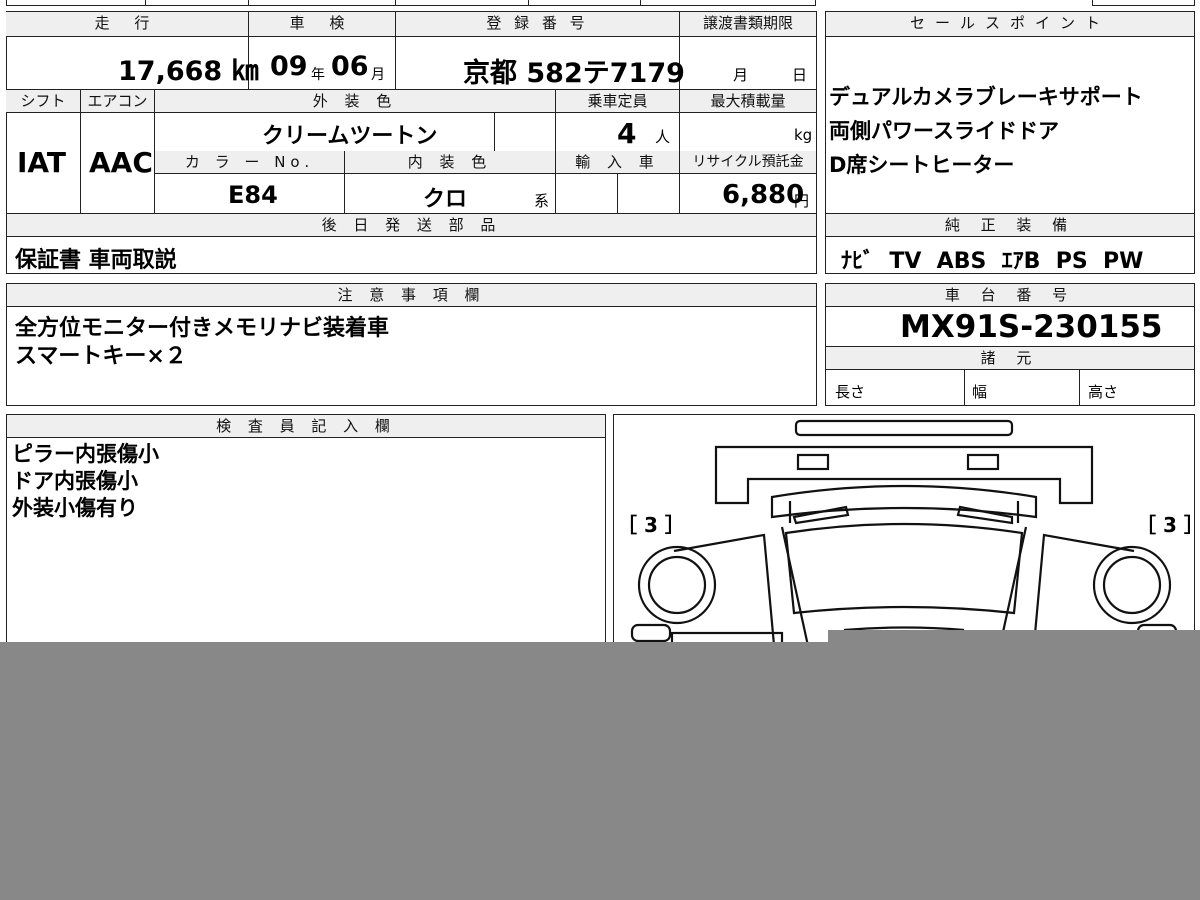 This screenshot has width=1200, height=900. What do you see at coordinates (992, 261) in the screenshot?
I see `genuine-equipment-value: ﾅﾋﾞ TV ABS ｴｱB PS PW` at bounding box center [992, 261].